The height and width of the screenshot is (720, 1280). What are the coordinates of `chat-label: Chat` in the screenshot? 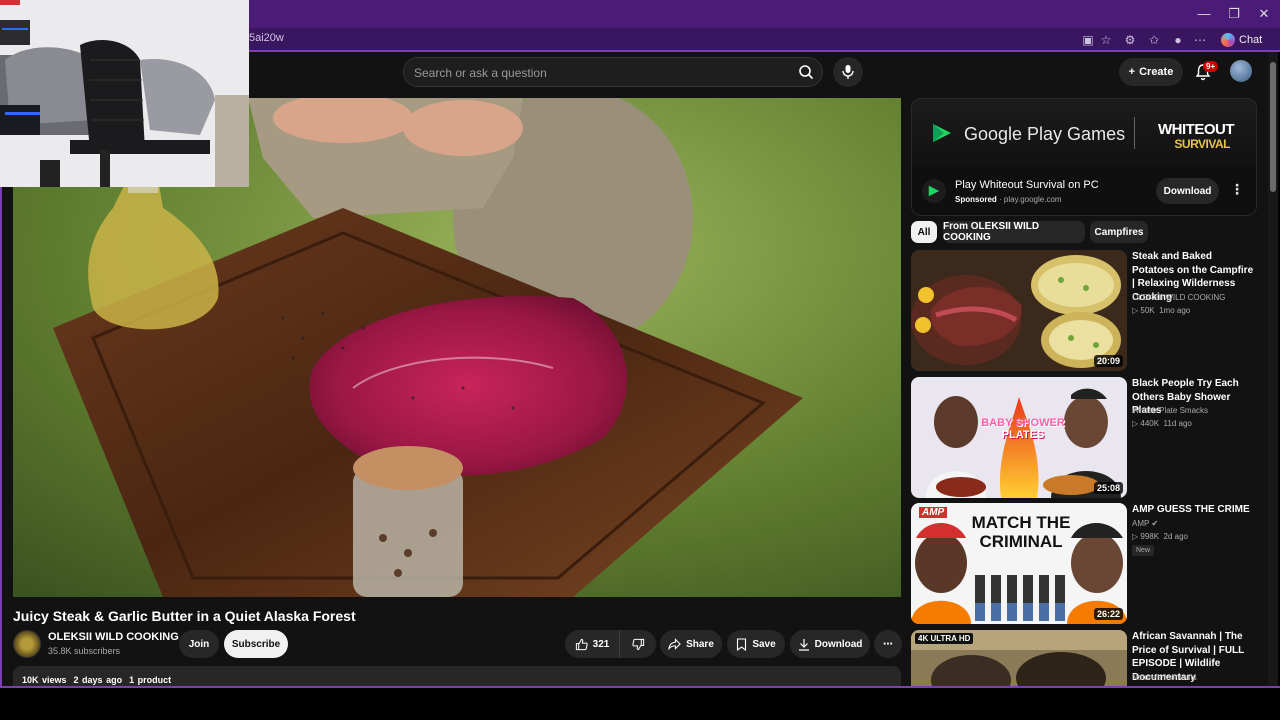 It's located at (1251, 40).